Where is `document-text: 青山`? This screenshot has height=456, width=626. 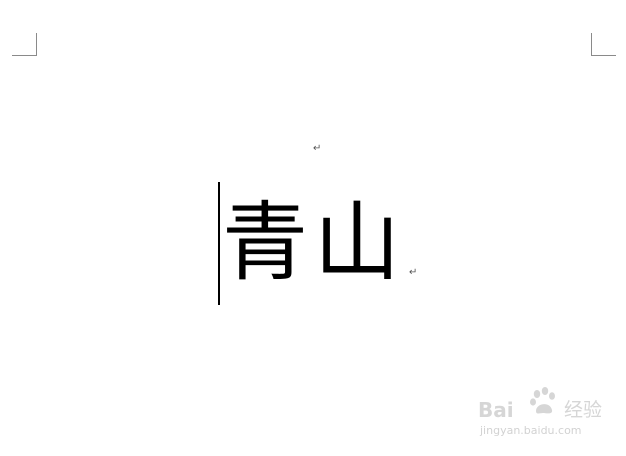 document-text: 青山 is located at coordinates (314, 243).